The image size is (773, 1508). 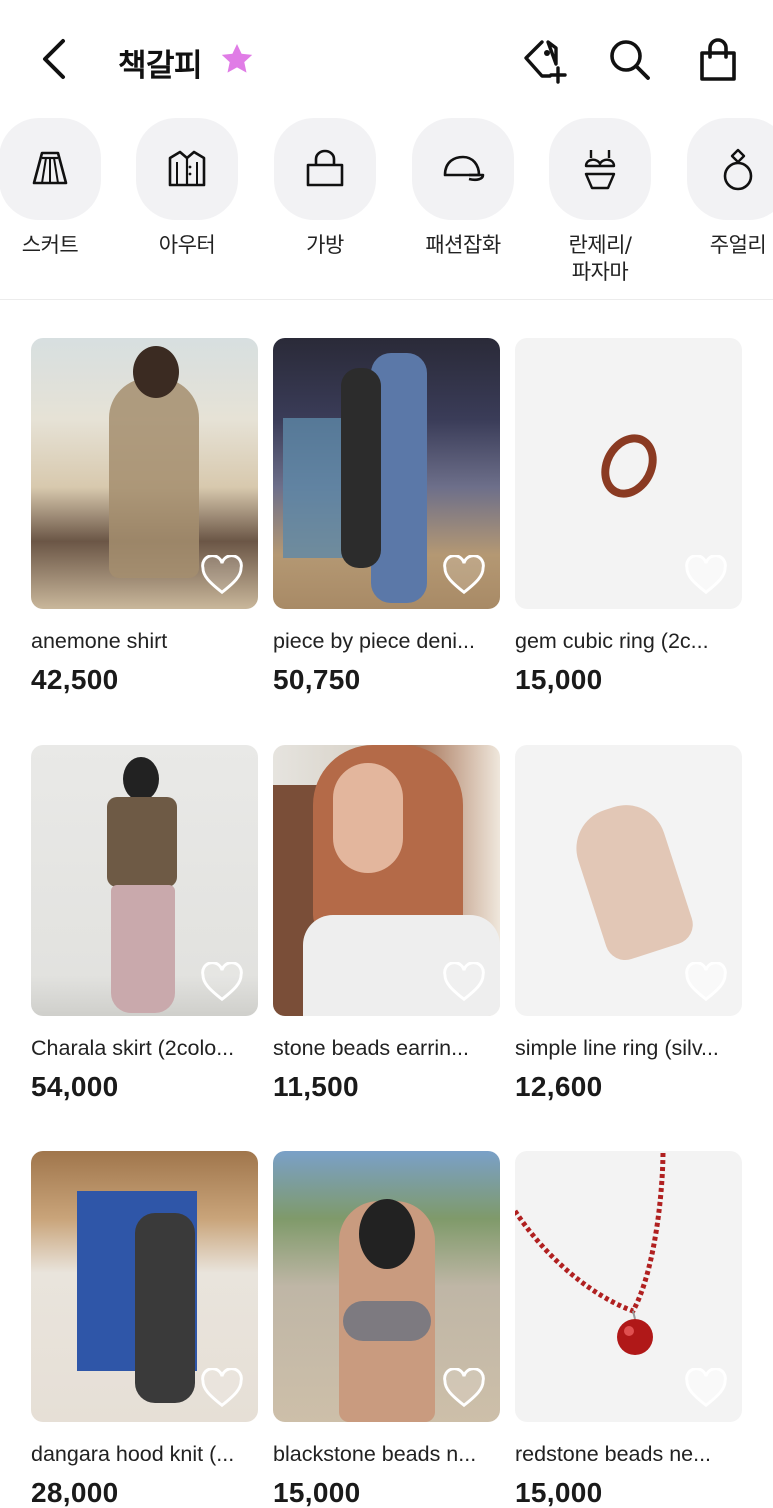 I want to click on product-card: stone beads earrin... 11,500, so click(x=386, y=924).